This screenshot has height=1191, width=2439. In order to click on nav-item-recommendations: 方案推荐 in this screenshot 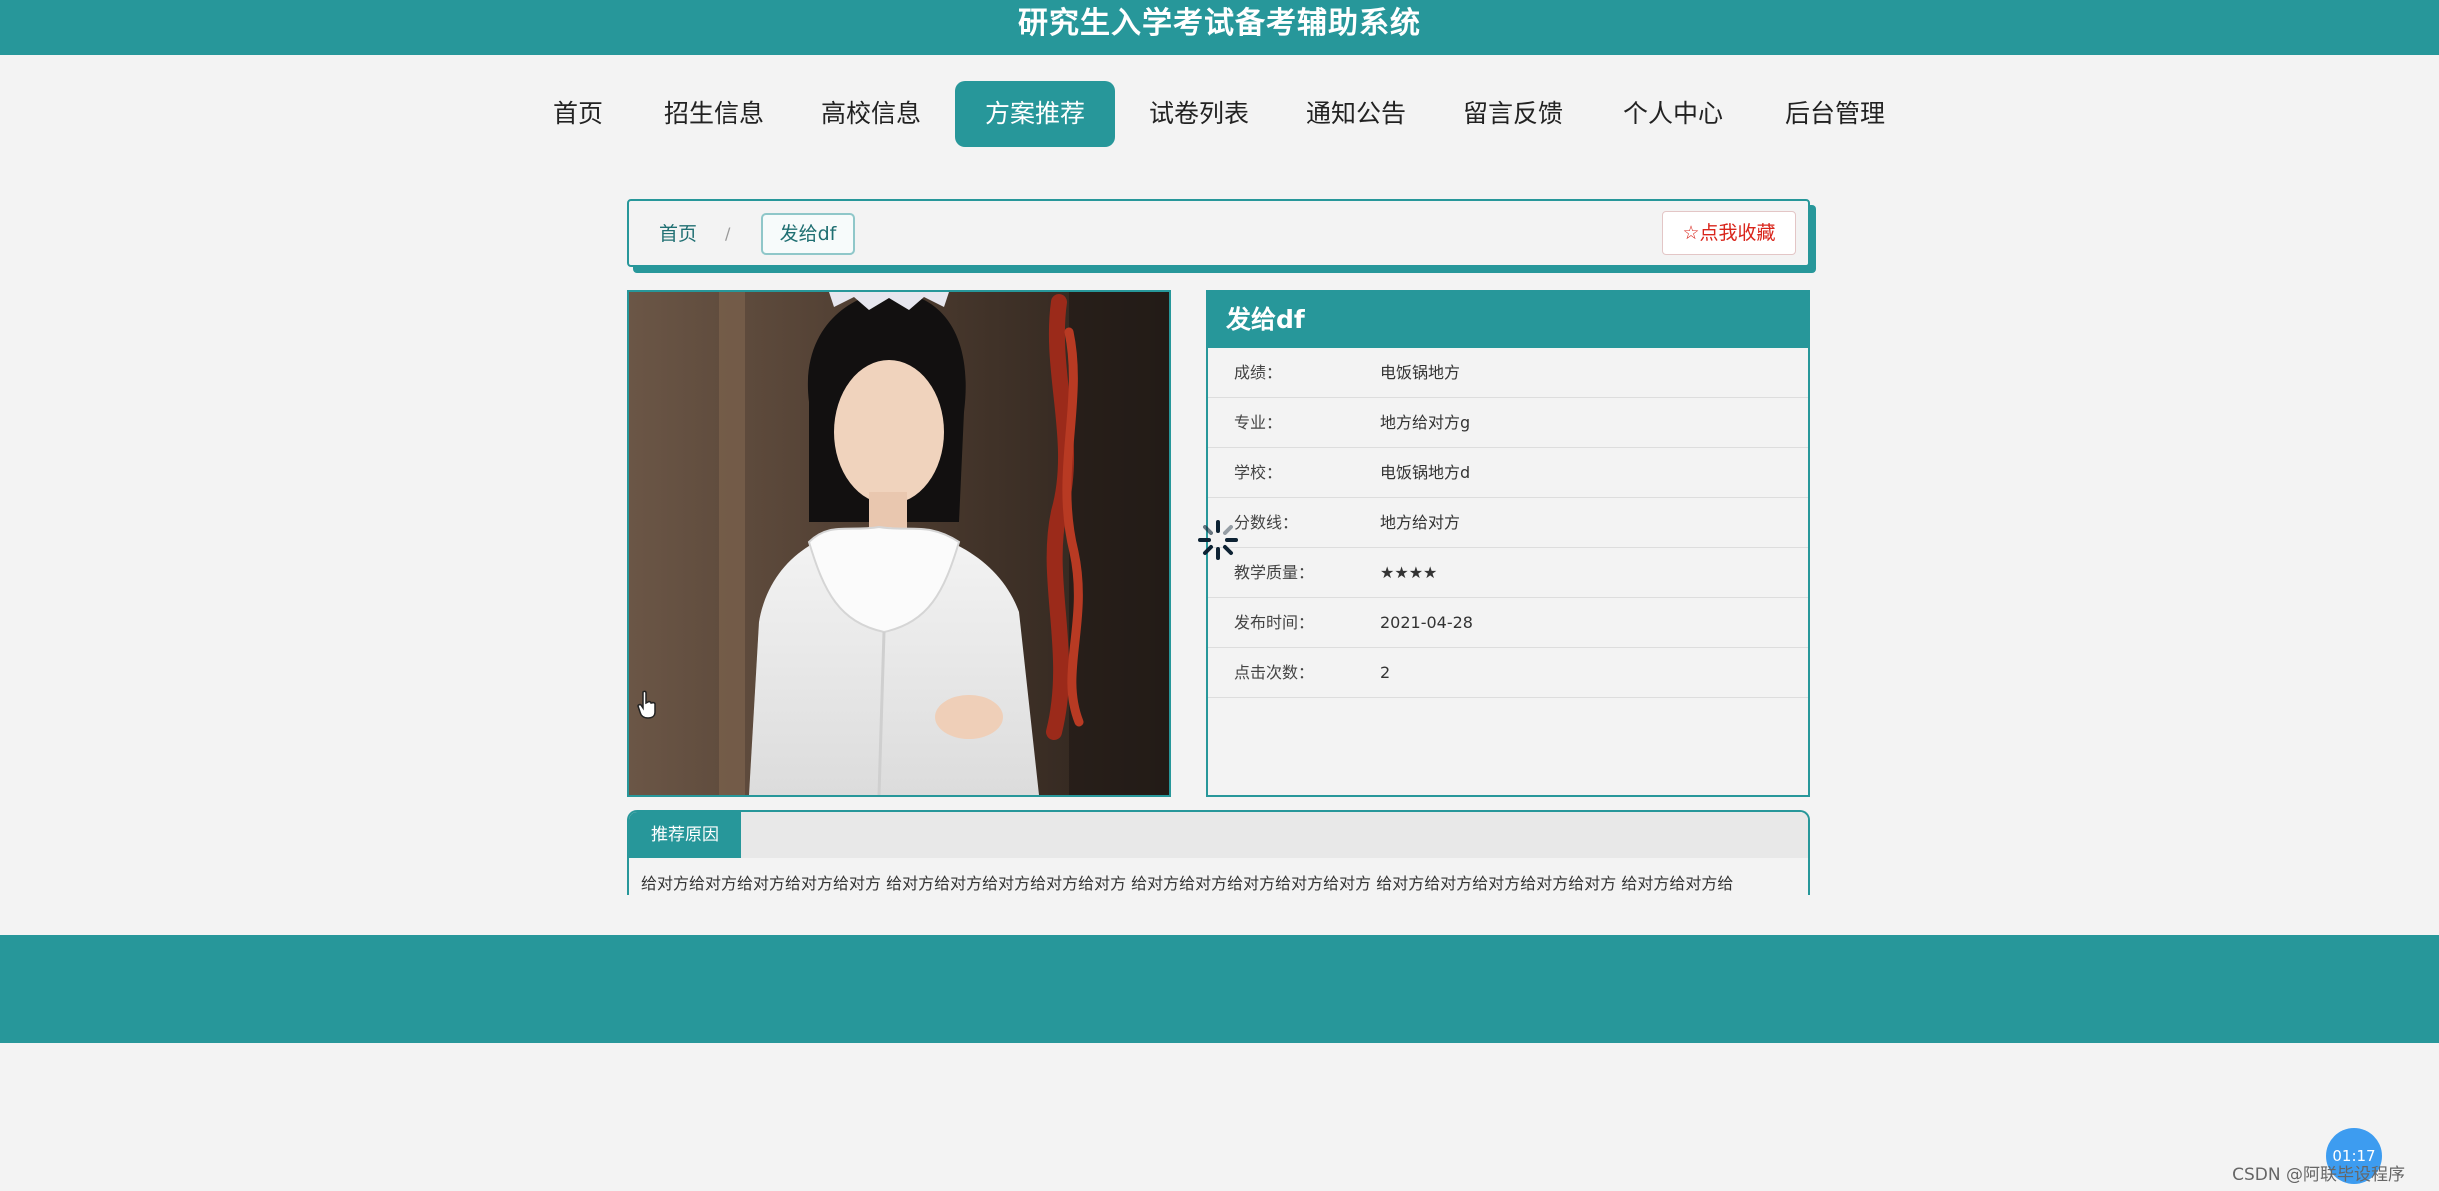, I will do `click(1035, 114)`.